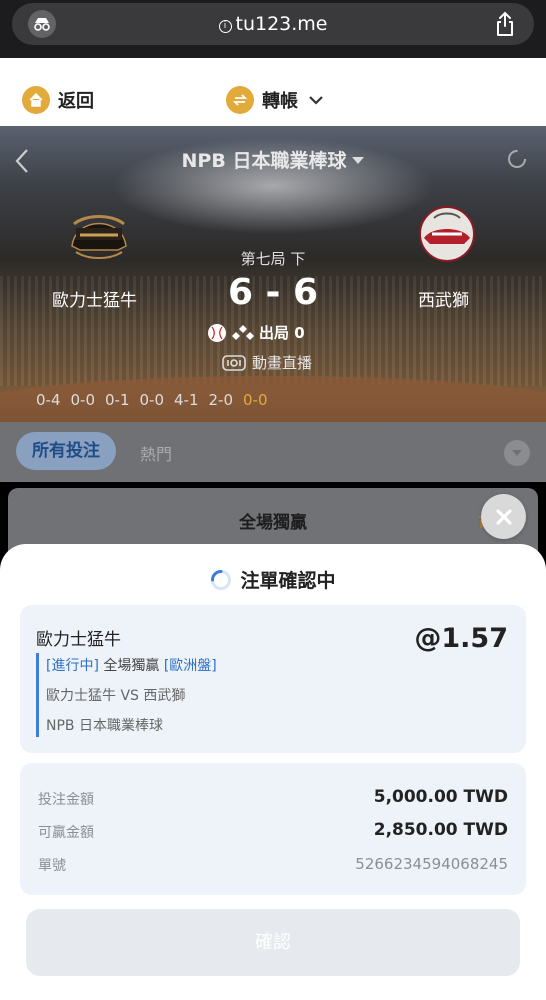  Describe the element at coordinates (156, 453) in the screenshot. I see `tab-hot: 熱門` at that location.